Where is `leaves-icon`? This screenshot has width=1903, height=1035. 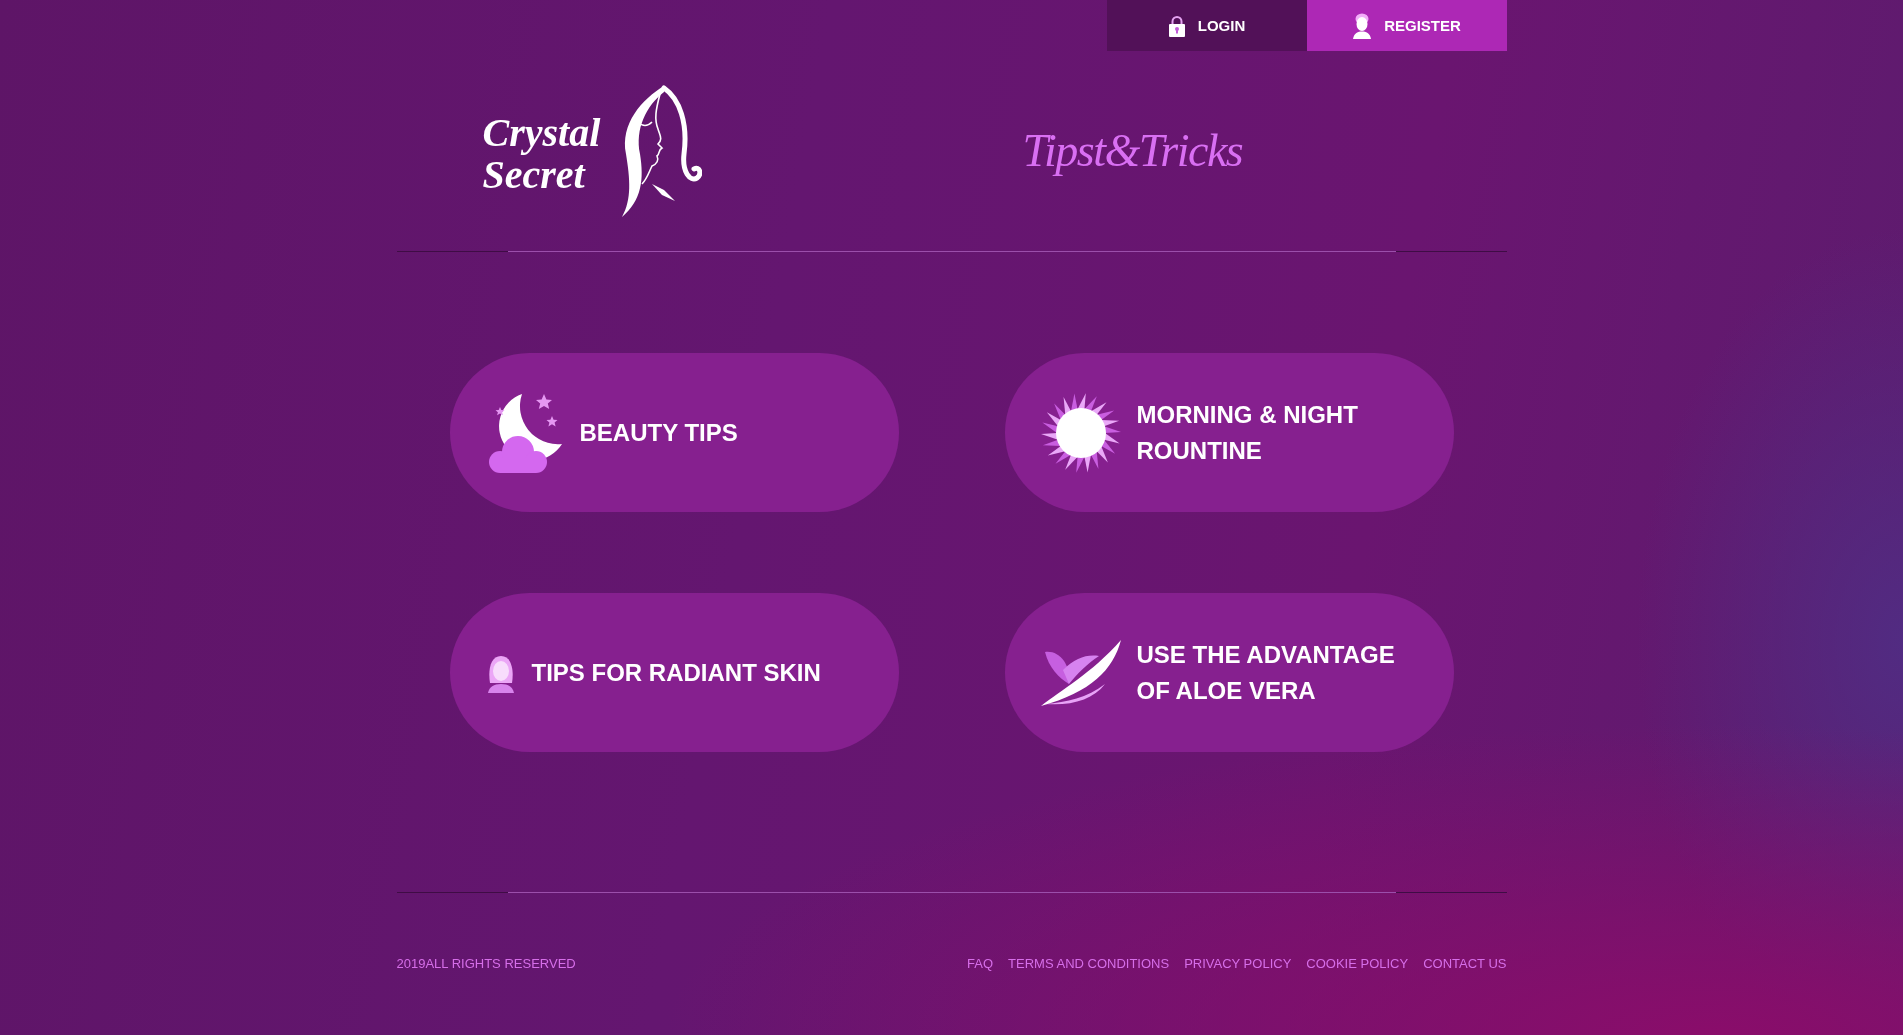
leaves-icon is located at coordinates (1080, 672).